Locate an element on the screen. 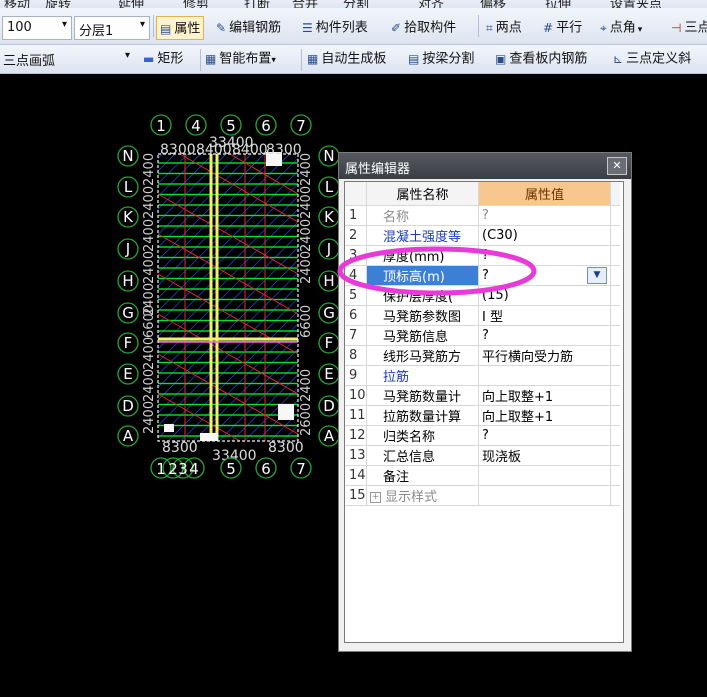 The height and width of the screenshot is (697, 707). property-row: 6 马凳筋参数图 I 型 is located at coordinates (482, 315).